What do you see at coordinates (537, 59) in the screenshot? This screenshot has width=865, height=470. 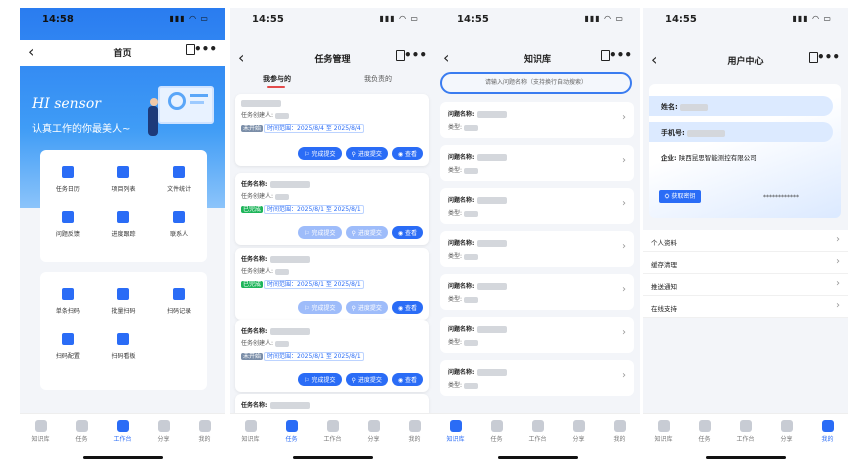 I see `nav-bar: ‹ 知识库 •••` at bounding box center [537, 59].